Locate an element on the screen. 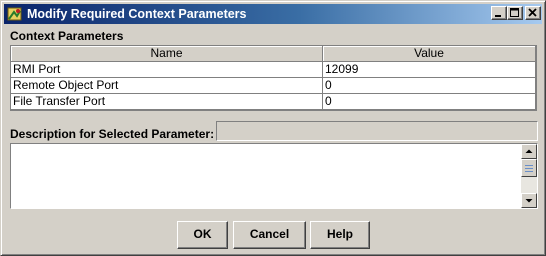 The width and height of the screenshot is (546, 256). column-header-value: Value is located at coordinates (429, 54).